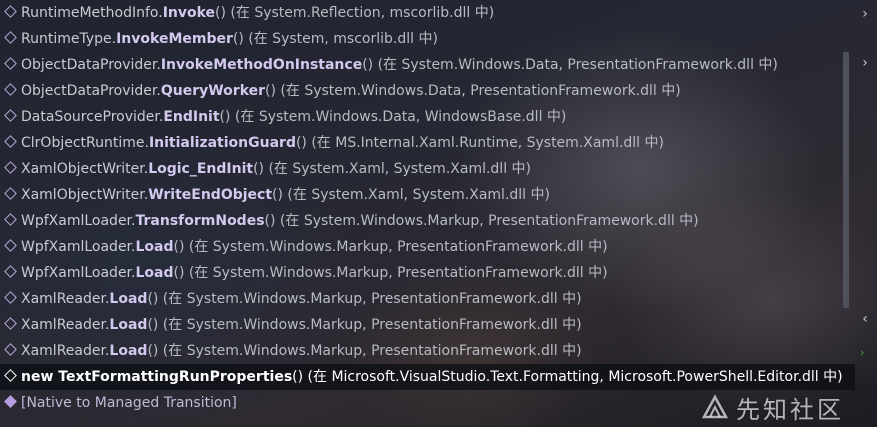 The height and width of the screenshot is (427, 877). I want to click on gutter-arrow-icon: ›, so click(862, 352).